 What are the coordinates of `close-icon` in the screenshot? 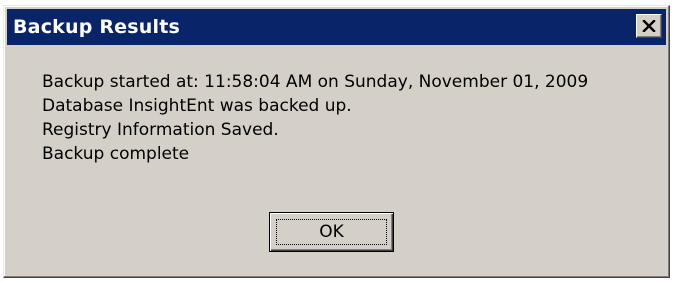 It's located at (649, 26).